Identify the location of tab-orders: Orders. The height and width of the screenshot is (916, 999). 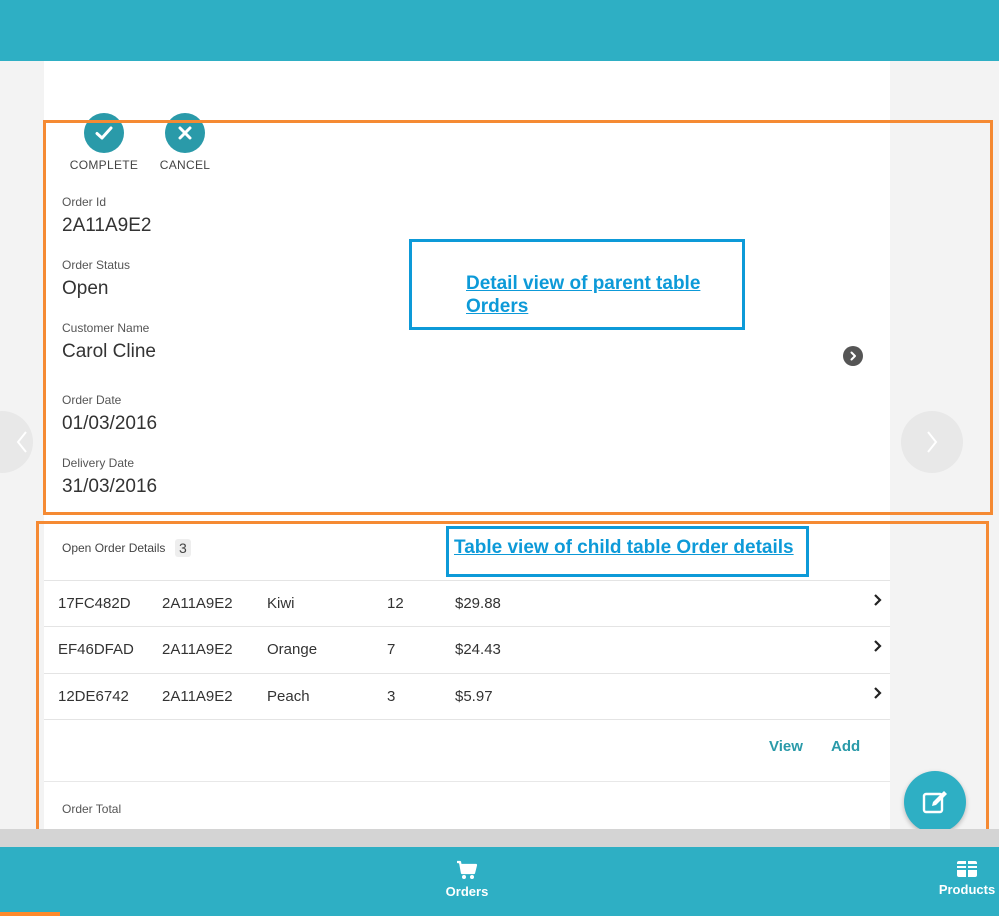
(467, 879).